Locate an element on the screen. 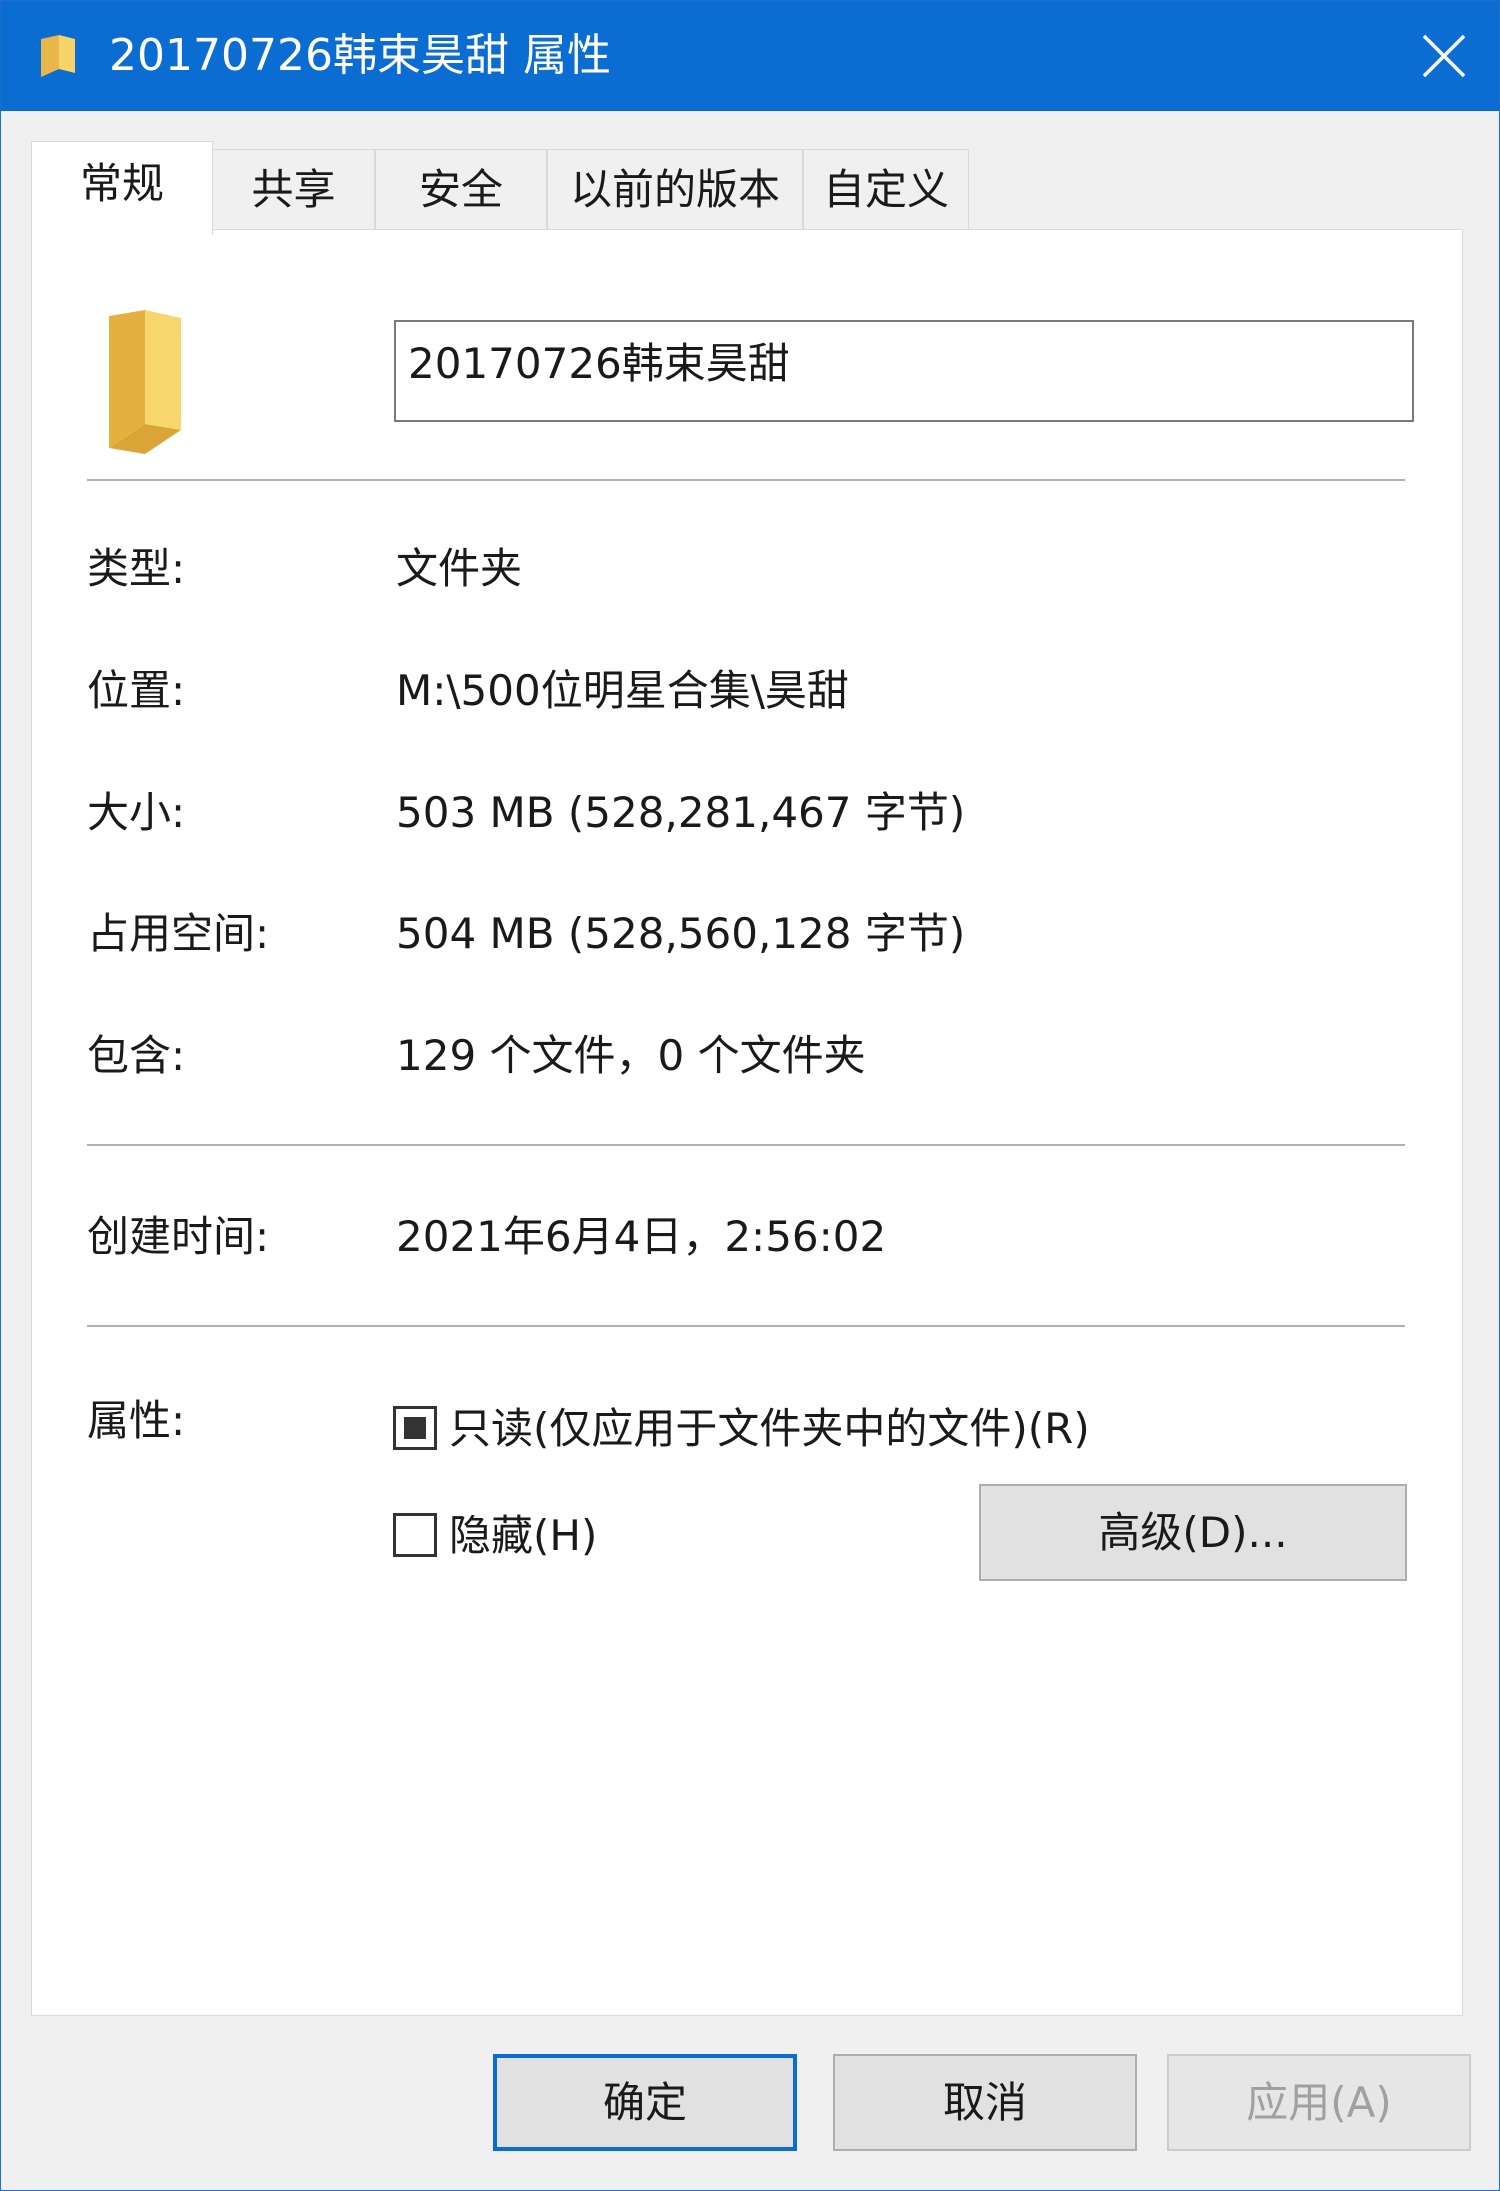  type-label: 类型: is located at coordinates (136, 568).